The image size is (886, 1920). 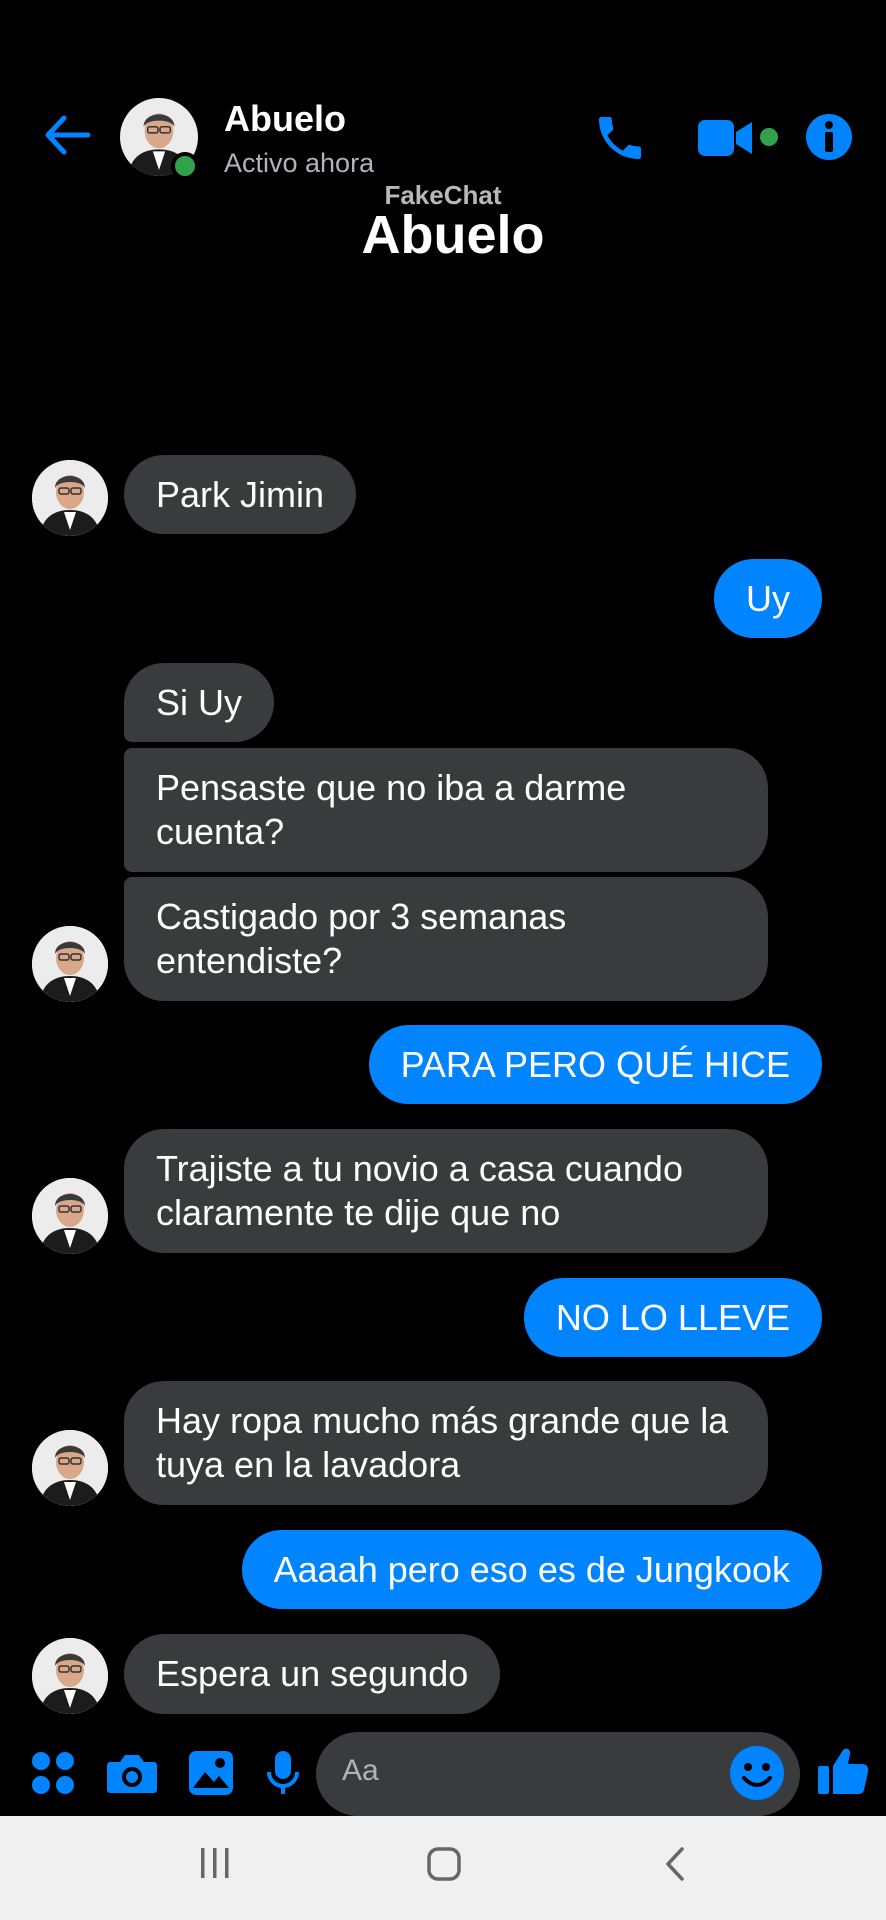 I want to click on apps-grid-icon, so click(x=53, y=1775).